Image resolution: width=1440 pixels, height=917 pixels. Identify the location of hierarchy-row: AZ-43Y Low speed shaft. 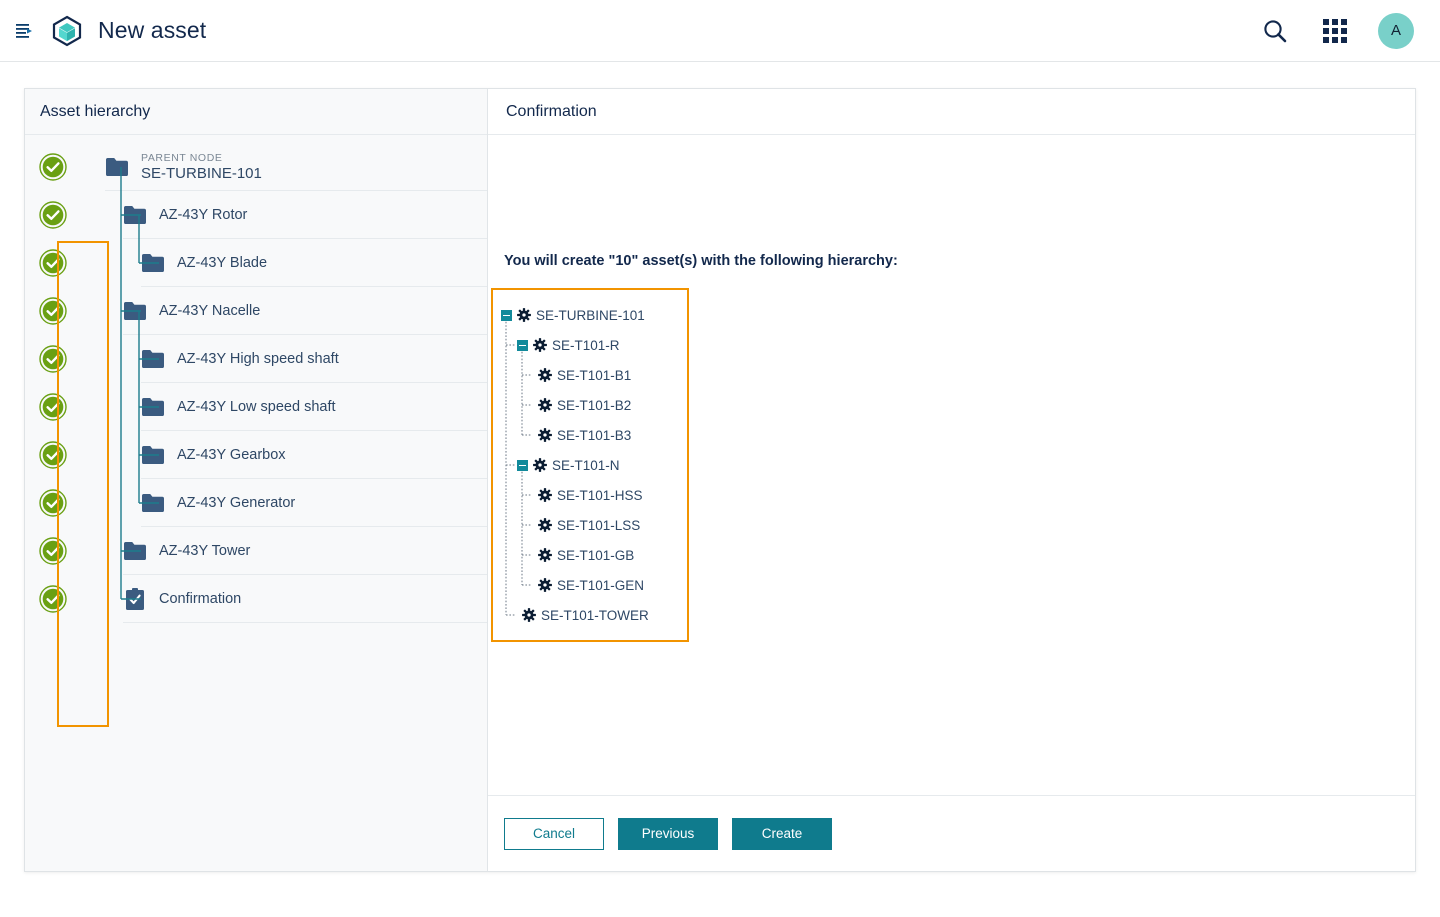
(256, 407).